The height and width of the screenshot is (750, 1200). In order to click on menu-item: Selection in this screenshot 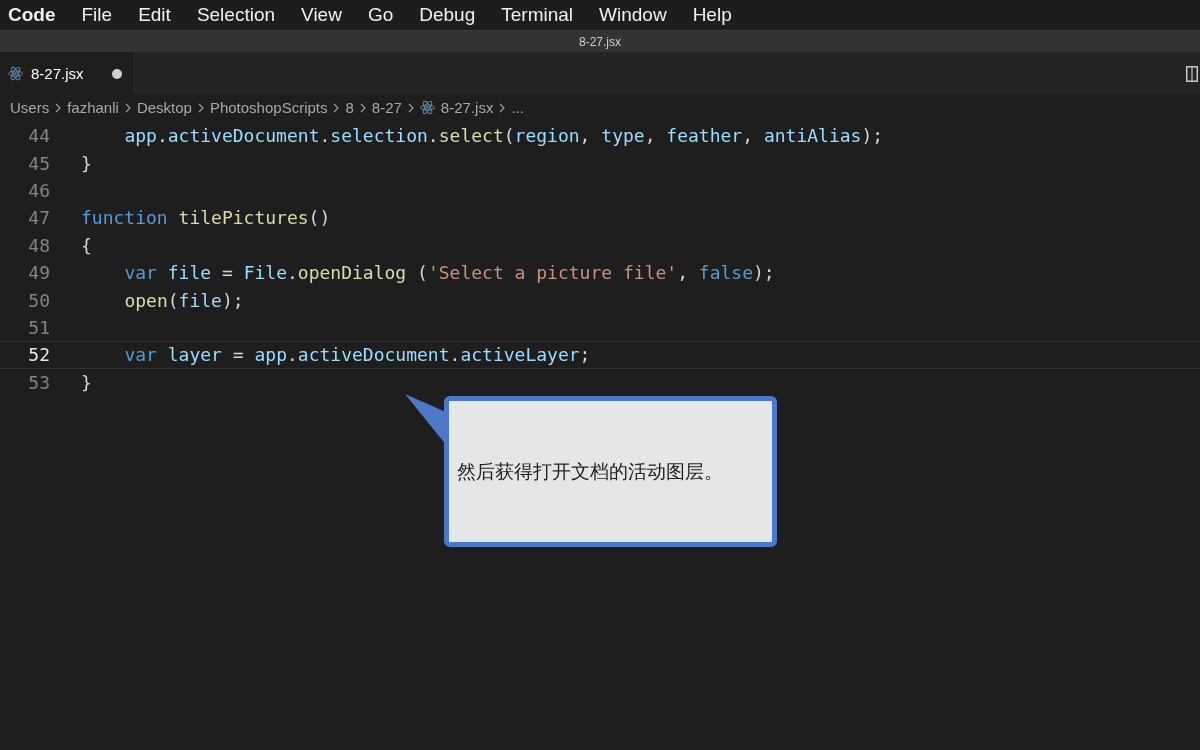, I will do `click(236, 15)`.